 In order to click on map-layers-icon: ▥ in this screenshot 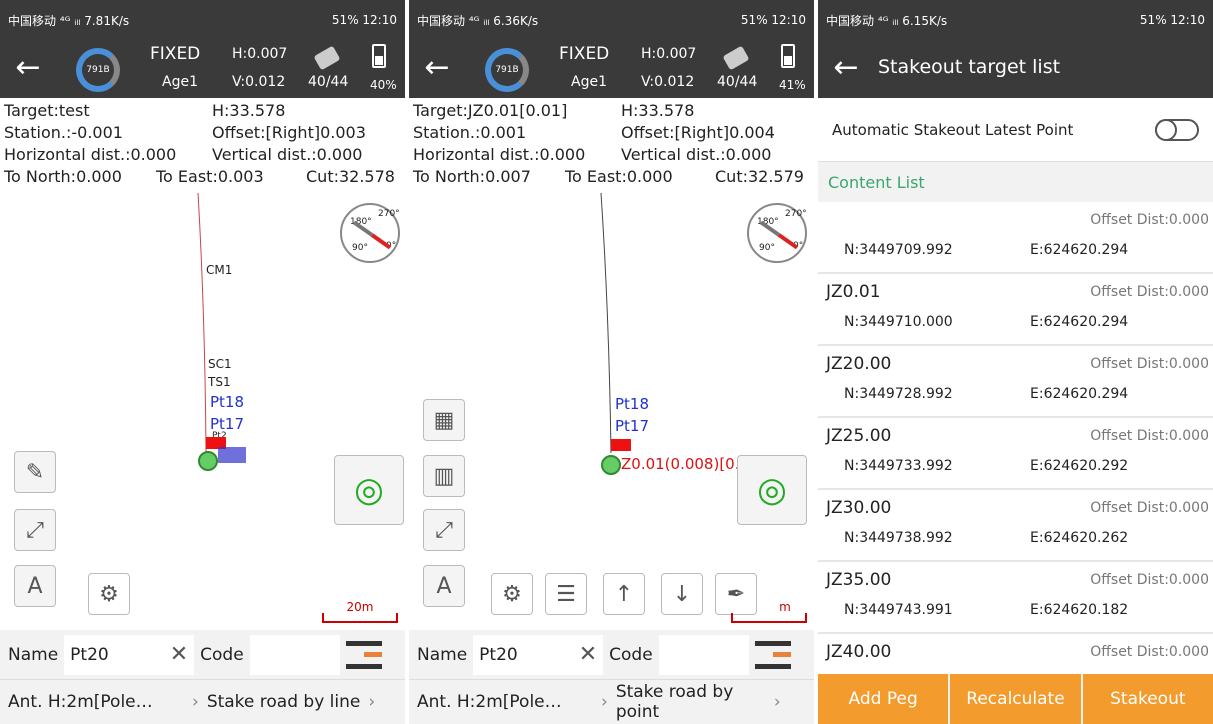, I will do `click(444, 476)`.